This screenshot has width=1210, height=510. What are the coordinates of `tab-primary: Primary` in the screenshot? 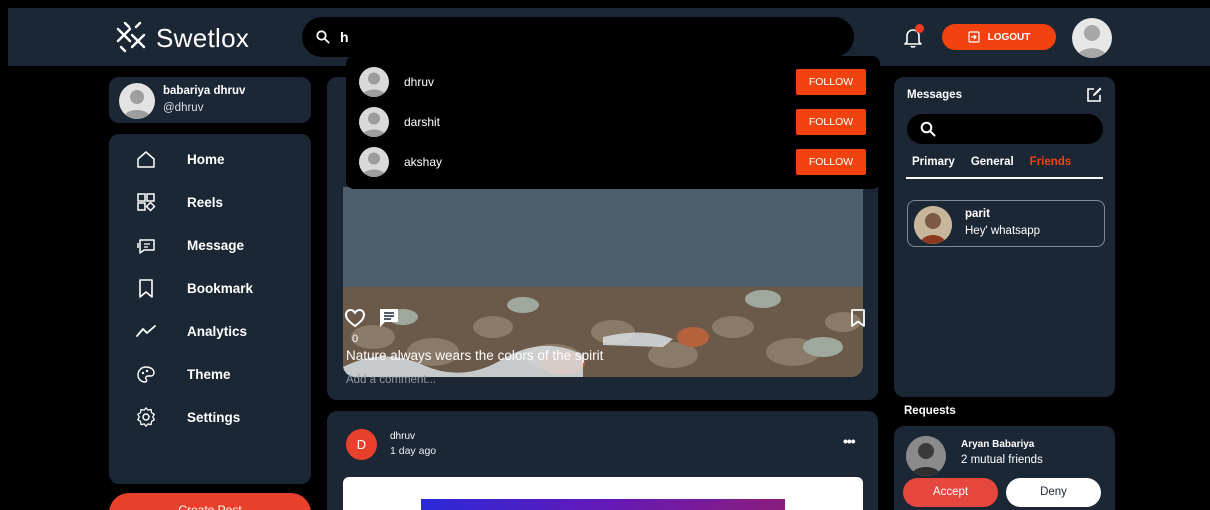 It's located at (933, 162).